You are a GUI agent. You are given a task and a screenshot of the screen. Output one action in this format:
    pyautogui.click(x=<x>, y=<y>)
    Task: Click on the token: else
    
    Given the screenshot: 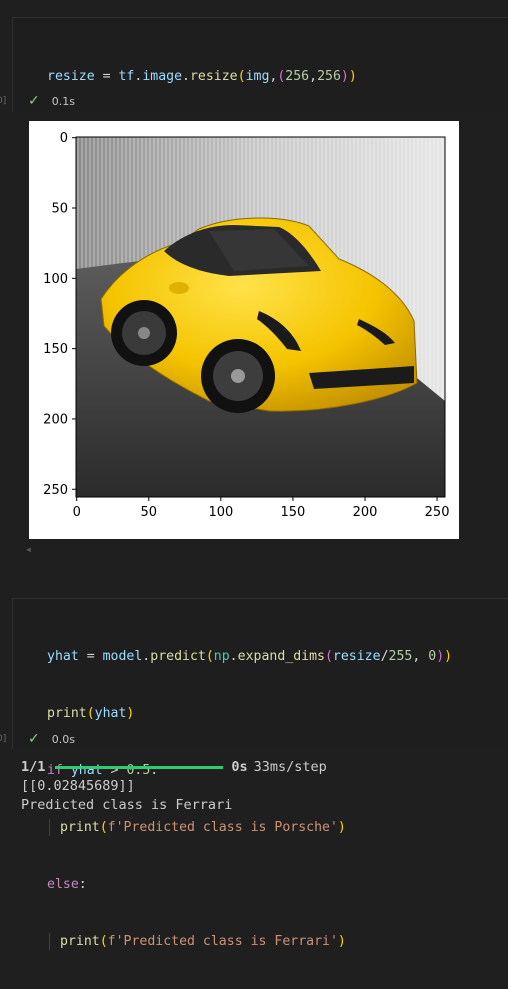 What is the action you would take?
    pyautogui.click(x=63, y=884)
    